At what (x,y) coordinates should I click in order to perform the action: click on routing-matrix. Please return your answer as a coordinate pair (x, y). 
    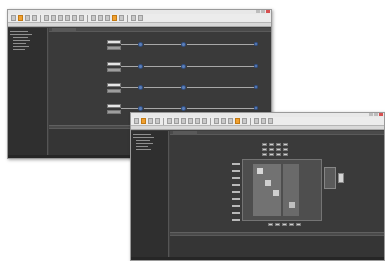
    Looking at the image, I should click on (292, 186).